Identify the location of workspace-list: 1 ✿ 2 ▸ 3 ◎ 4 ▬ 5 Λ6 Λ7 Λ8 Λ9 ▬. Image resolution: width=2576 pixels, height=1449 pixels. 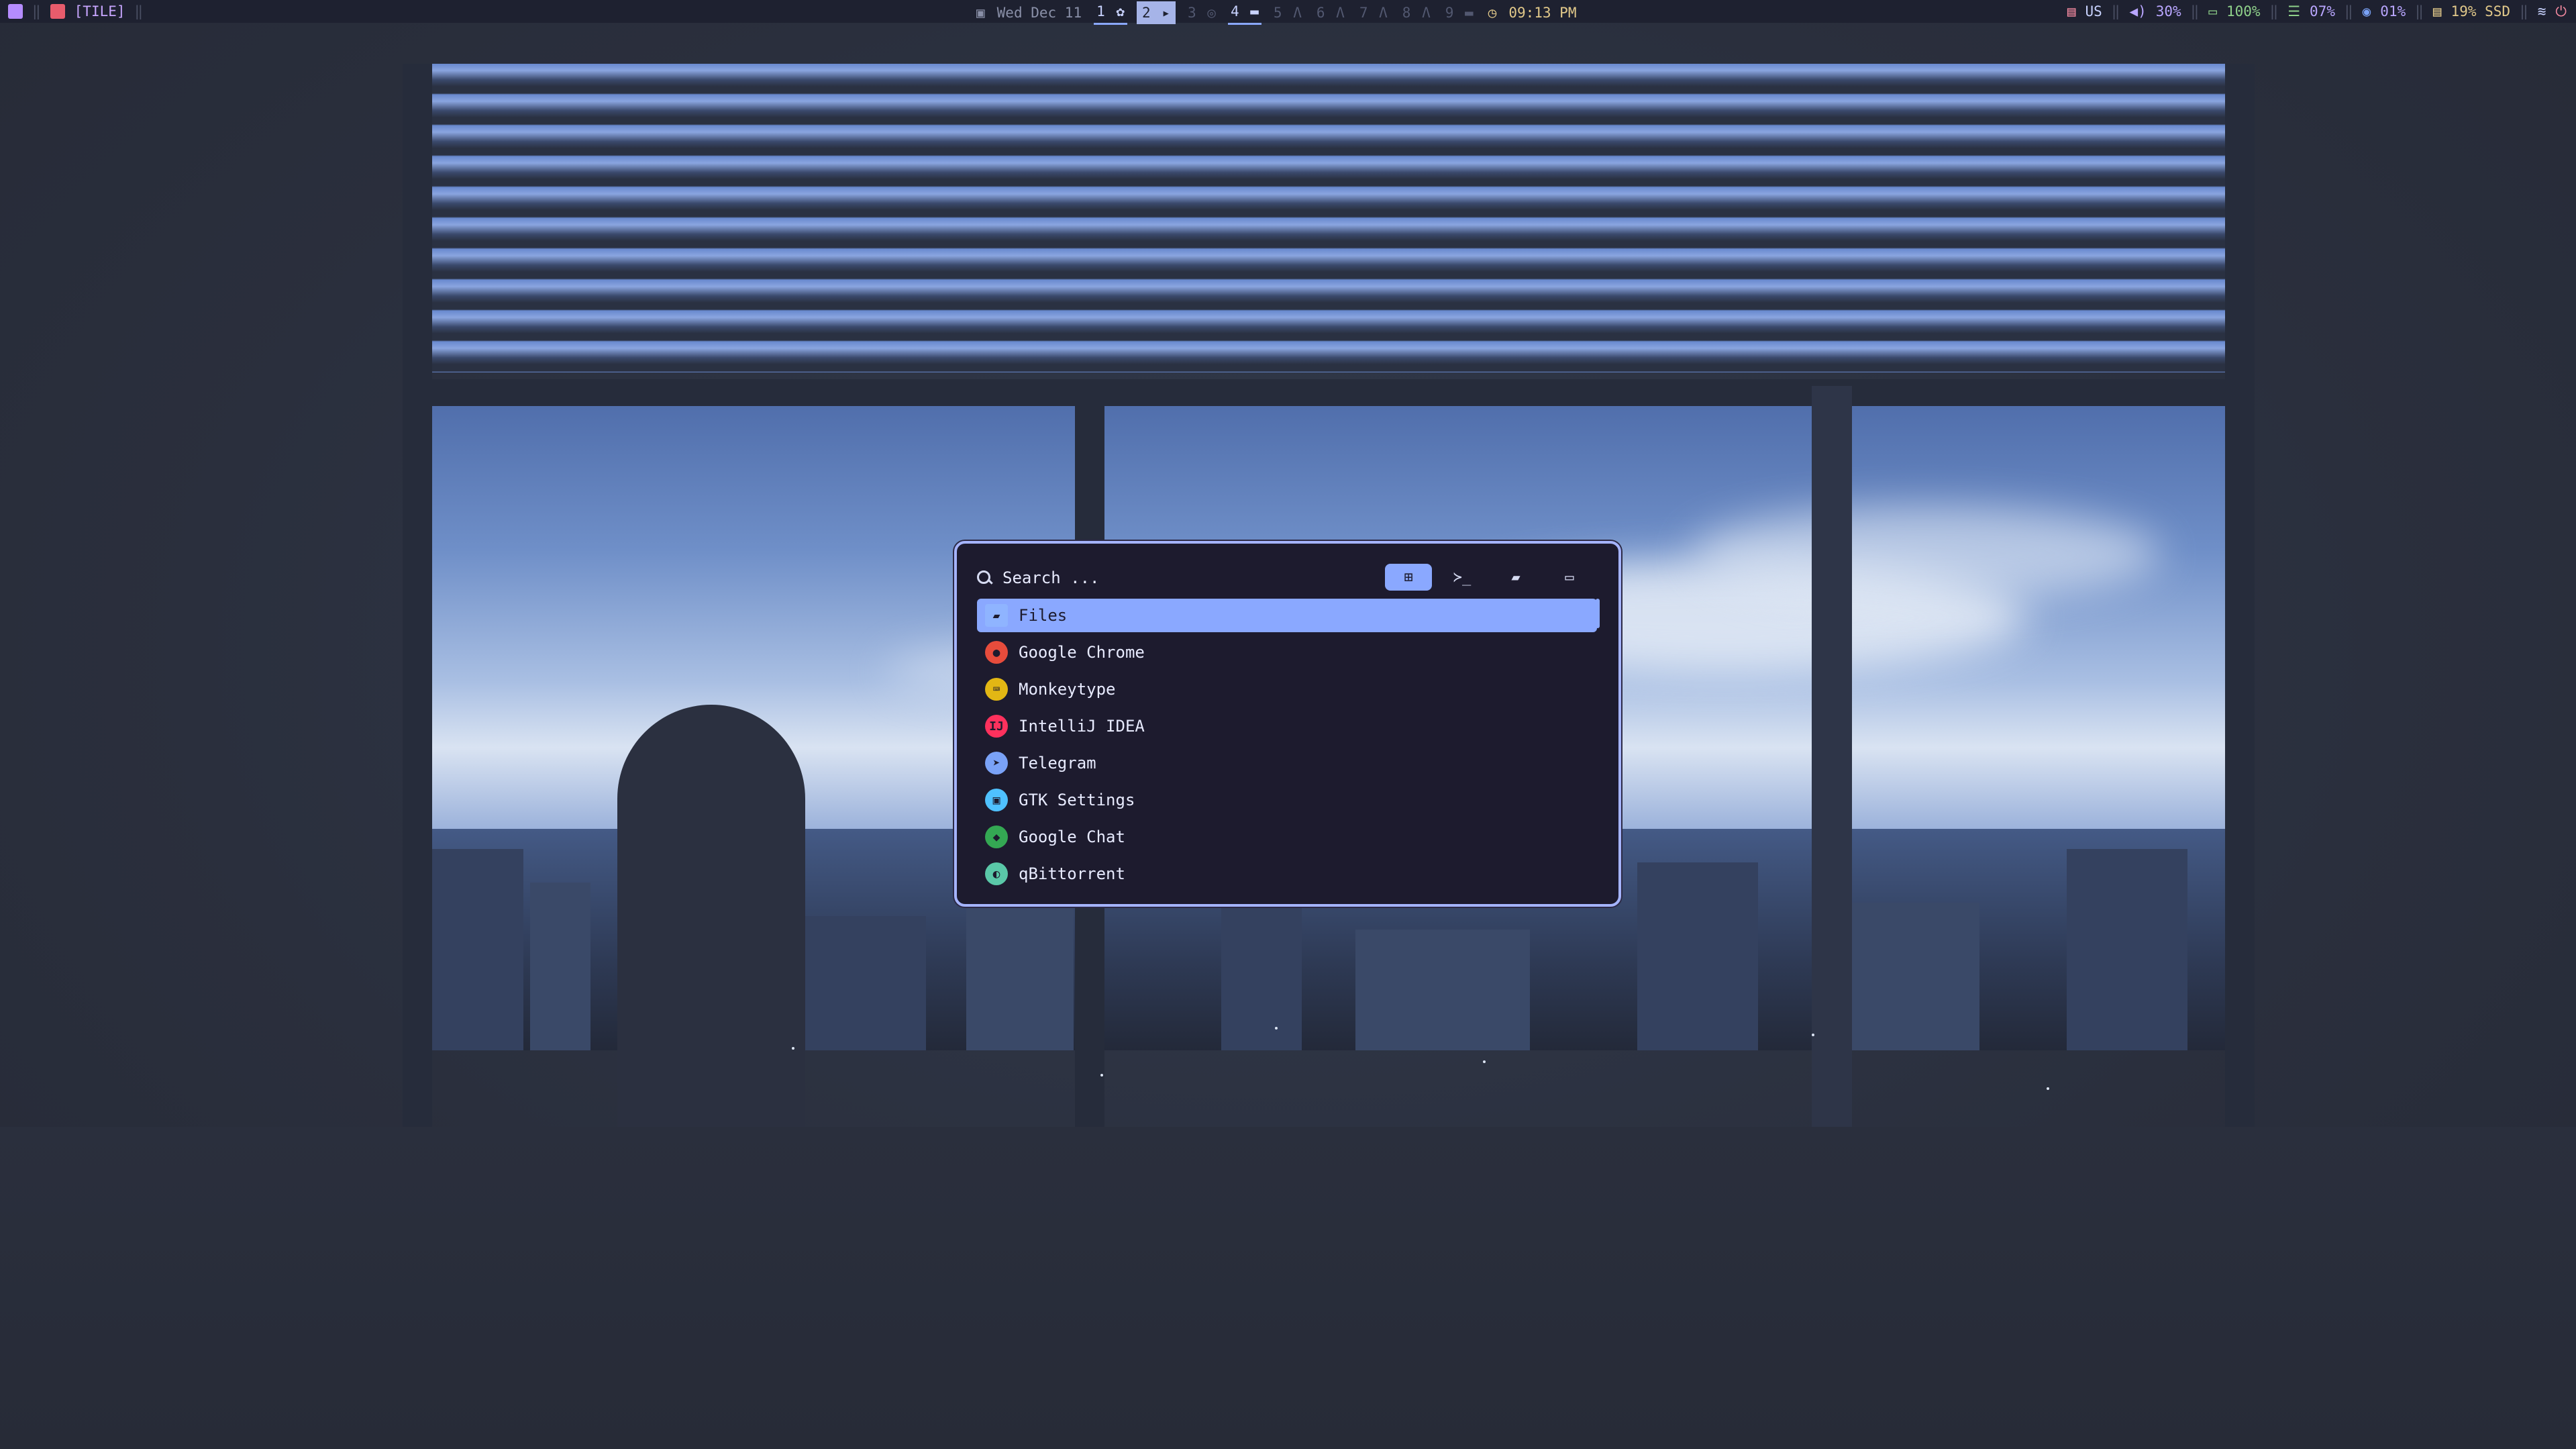
(1285, 12).